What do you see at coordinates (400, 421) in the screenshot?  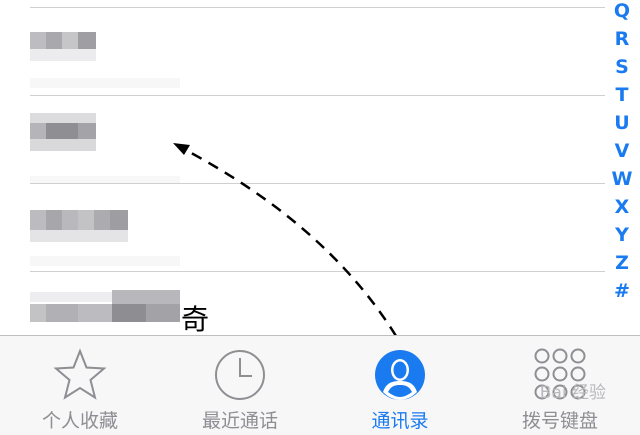 I see `tab-contacts-label: 通讯录` at bounding box center [400, 421].